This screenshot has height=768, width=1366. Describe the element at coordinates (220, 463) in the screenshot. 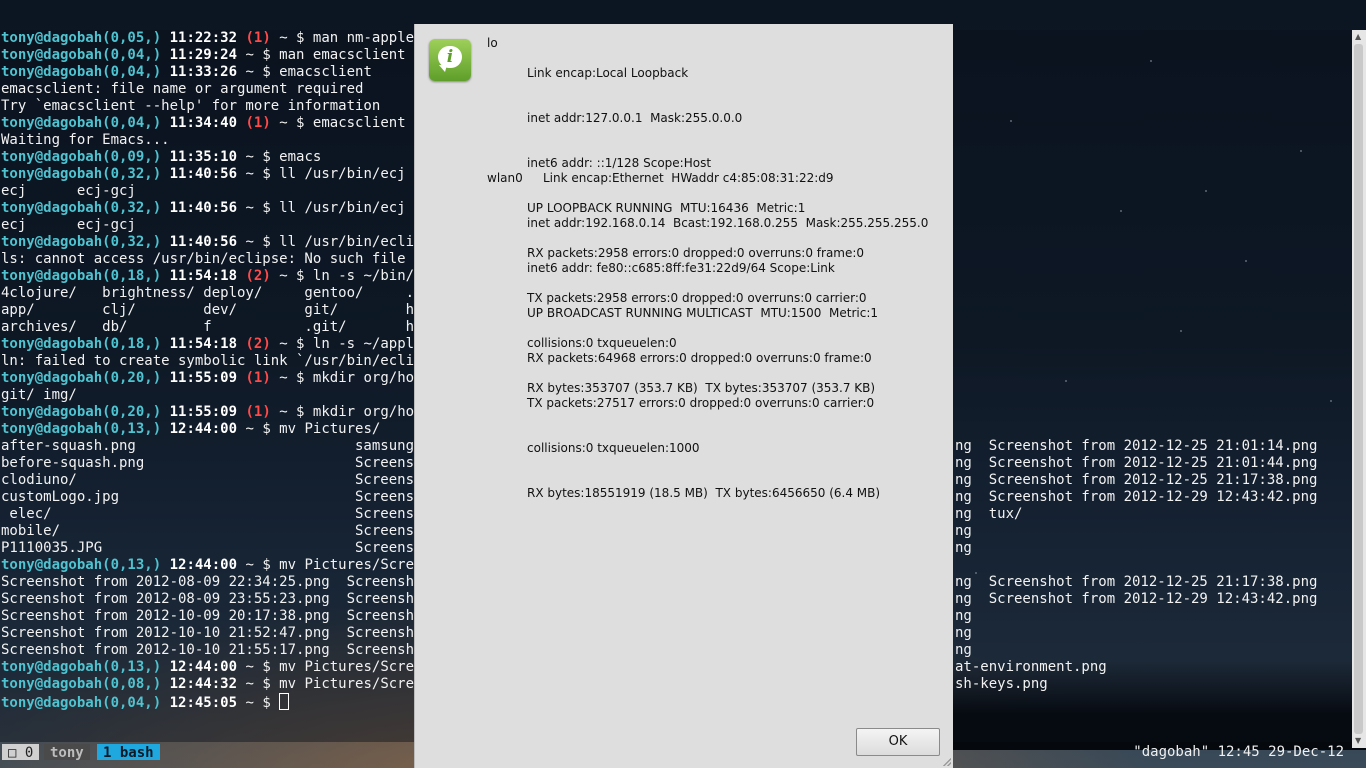

I see `output-text: before-squash.png Screenshot` at that location.